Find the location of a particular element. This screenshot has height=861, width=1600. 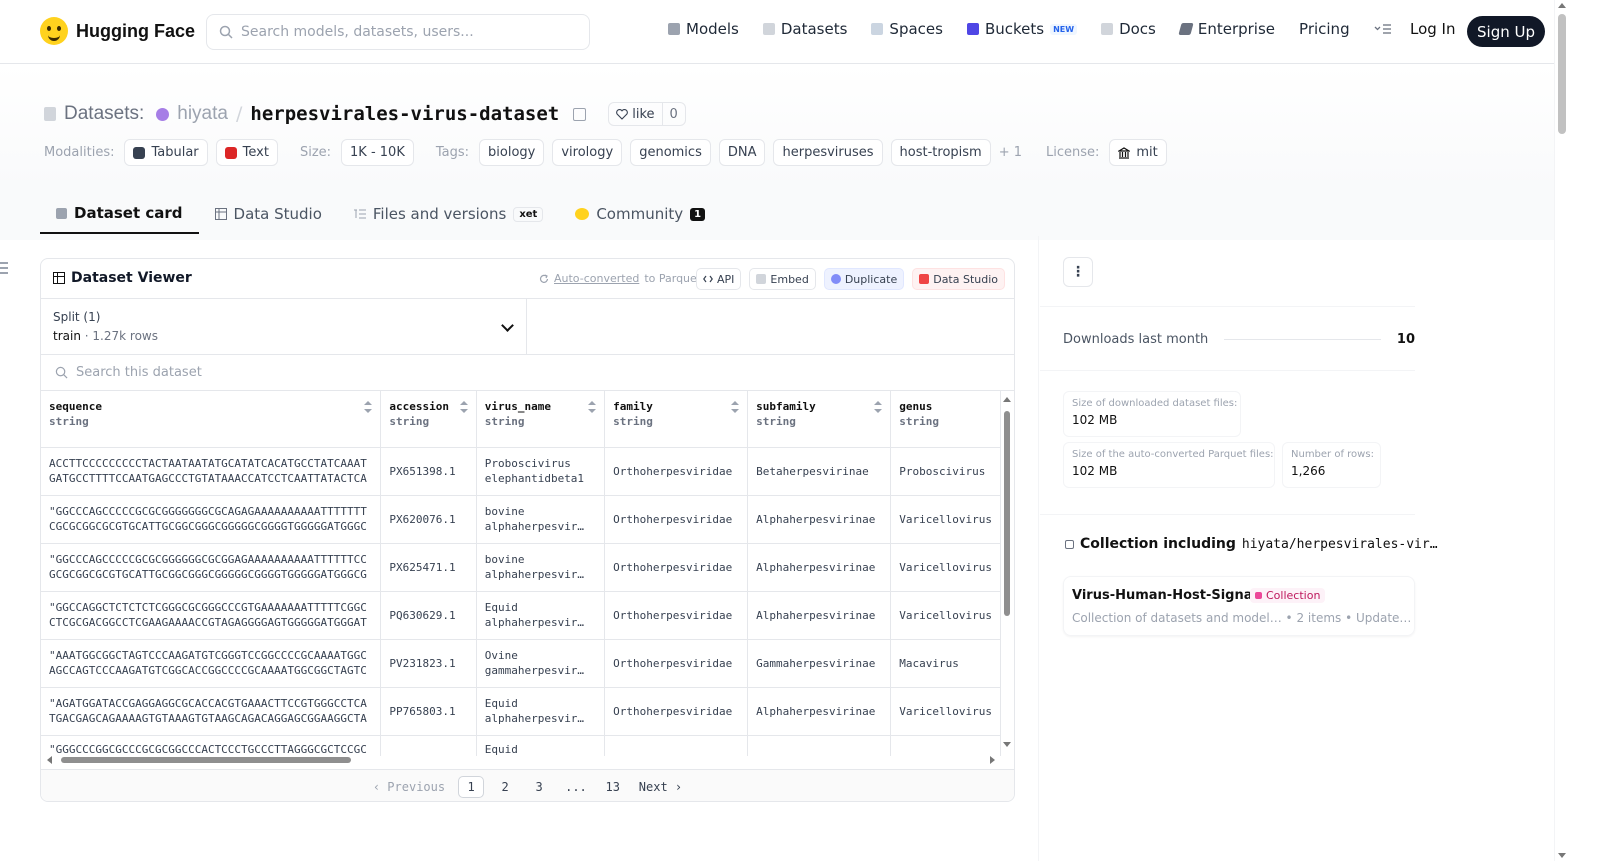

column-header-accession: accession string is located at coordinates (428, 419).